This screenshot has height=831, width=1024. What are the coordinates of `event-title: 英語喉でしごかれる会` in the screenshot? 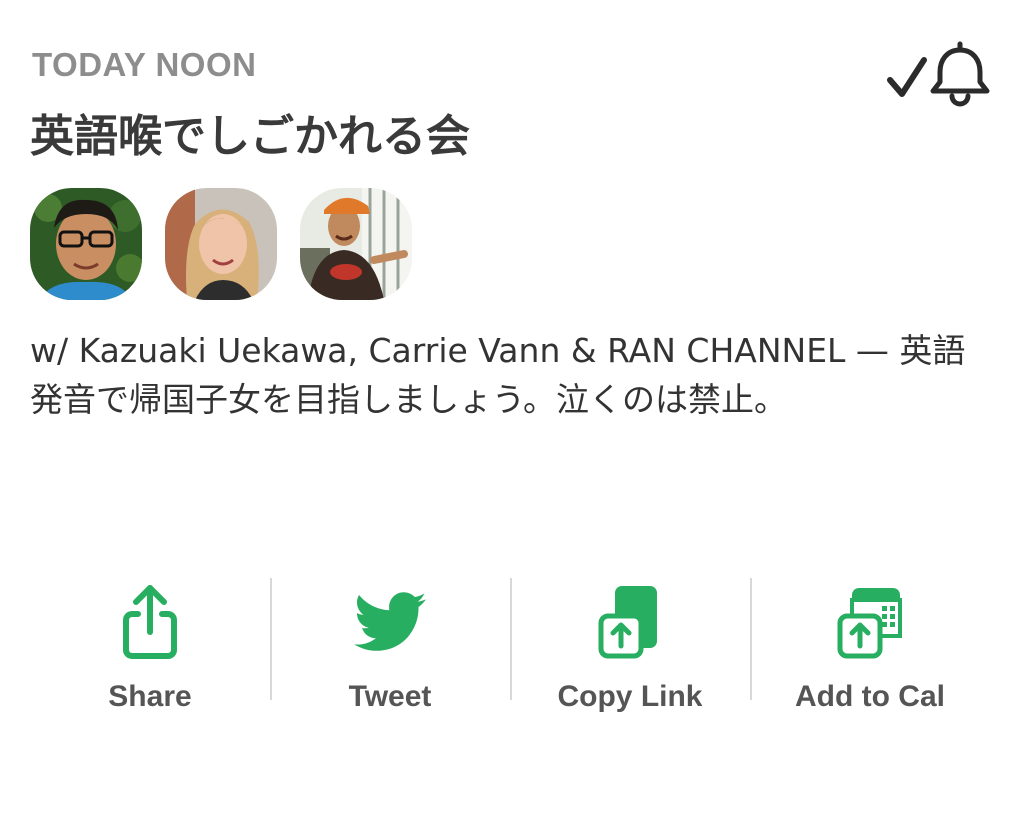 It's located at (250, 136).